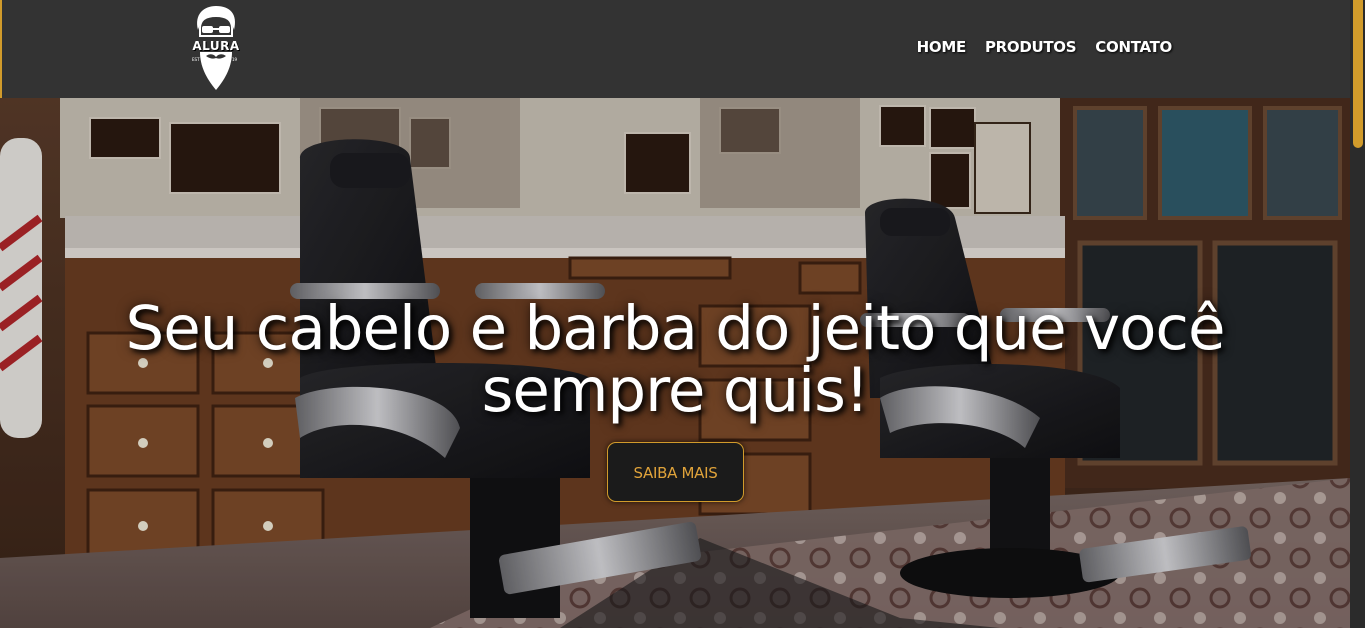 The height and width of the screenshot is (628, 1365). I want to click on saiba-mais-button: SAIBA MAIS, so click(675, 472).